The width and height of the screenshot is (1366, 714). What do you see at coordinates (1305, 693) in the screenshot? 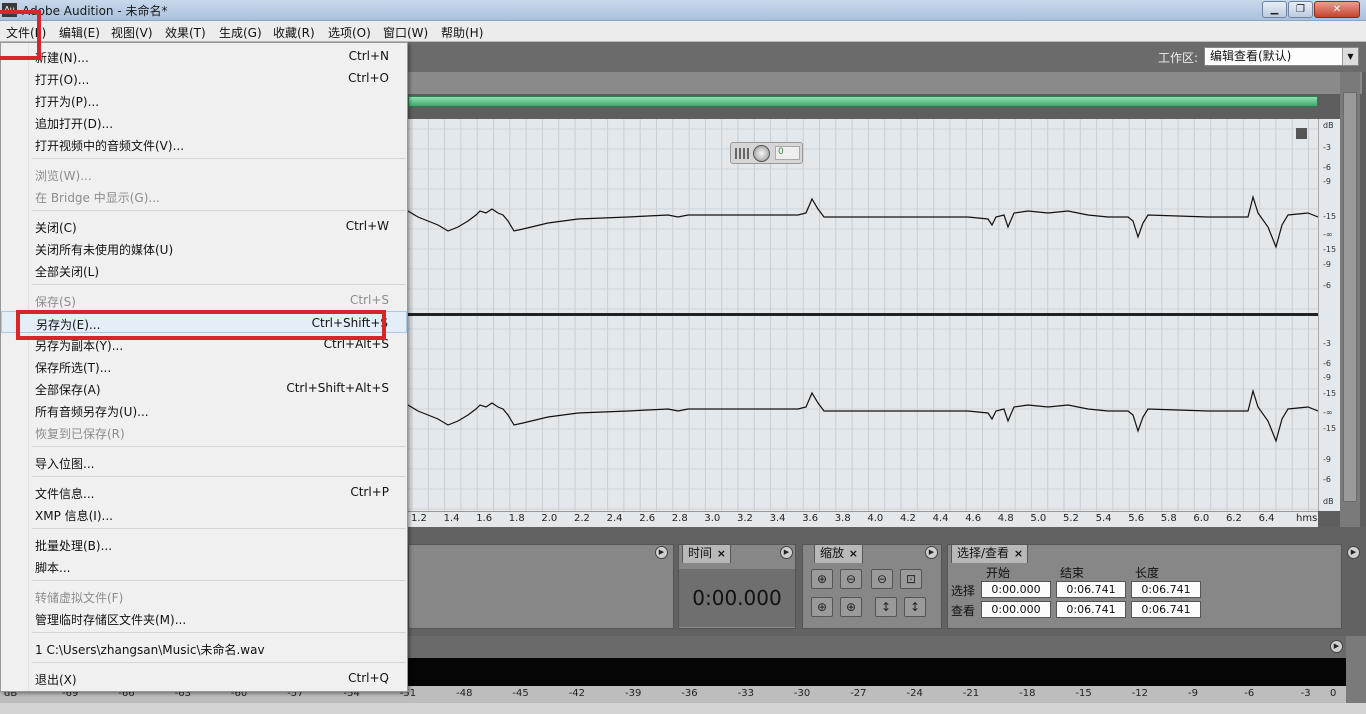
I see `meter-tick-label: -3` at bounding box center [1305, 693].